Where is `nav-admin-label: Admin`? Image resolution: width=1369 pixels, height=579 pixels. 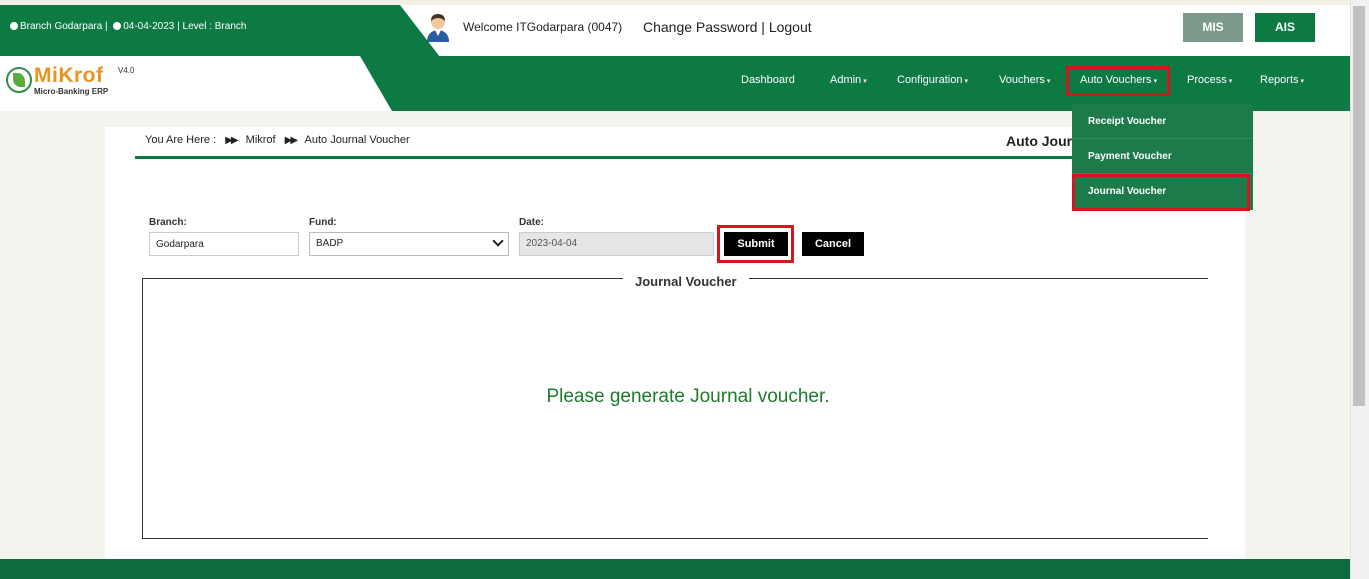
nav-admin-label: Admin is located at coordinates (846, 80).